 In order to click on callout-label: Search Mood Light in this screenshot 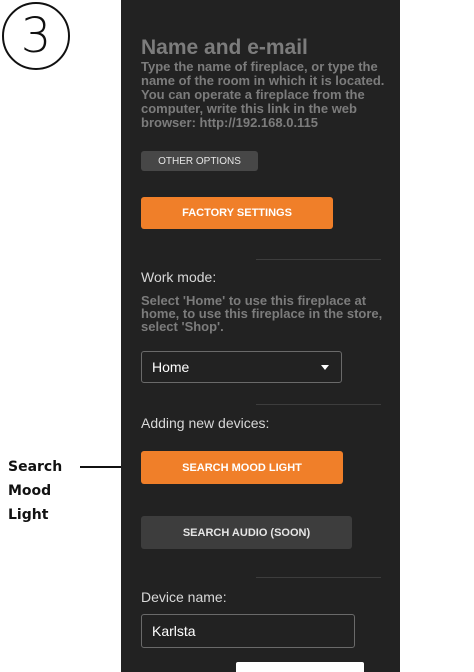, I will do `click(35, 491)`.